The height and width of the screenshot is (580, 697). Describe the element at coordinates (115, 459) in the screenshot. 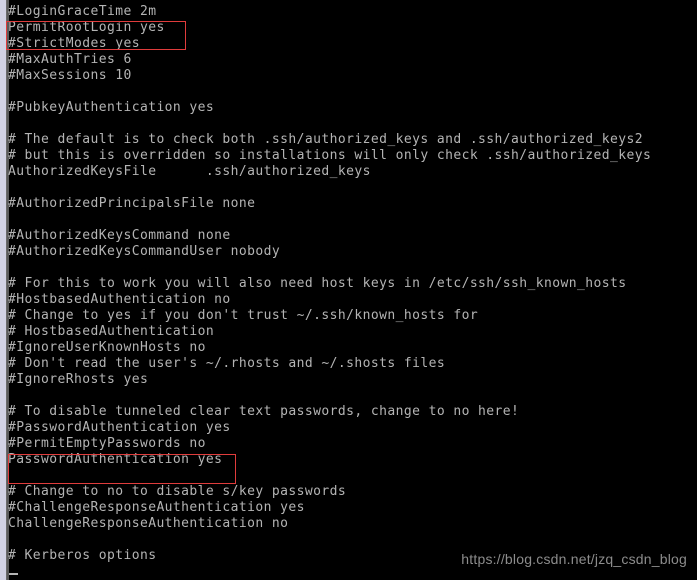

I see `code-line: PasswordAuthentication yes` at that location.